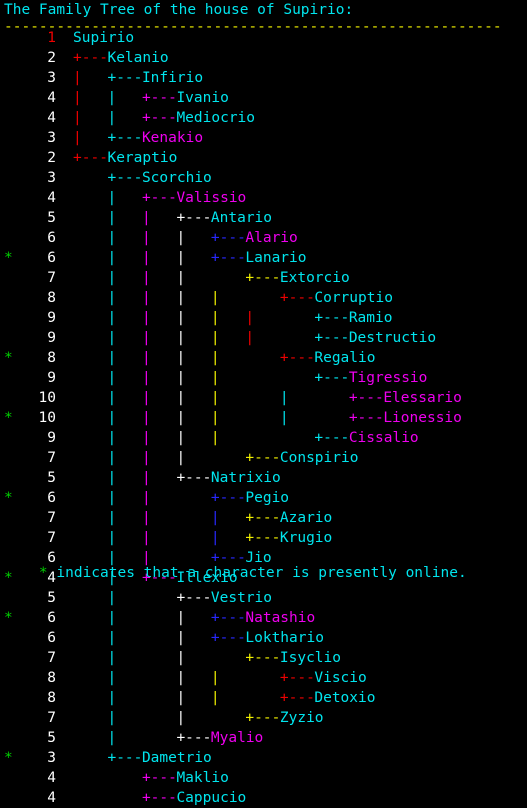 The width and height of the screenshot is (527, 808). Describe the element at coordinates (263, 78) in the screenshot. I see `tree-row: 3 | +--- Infirio` at that location.